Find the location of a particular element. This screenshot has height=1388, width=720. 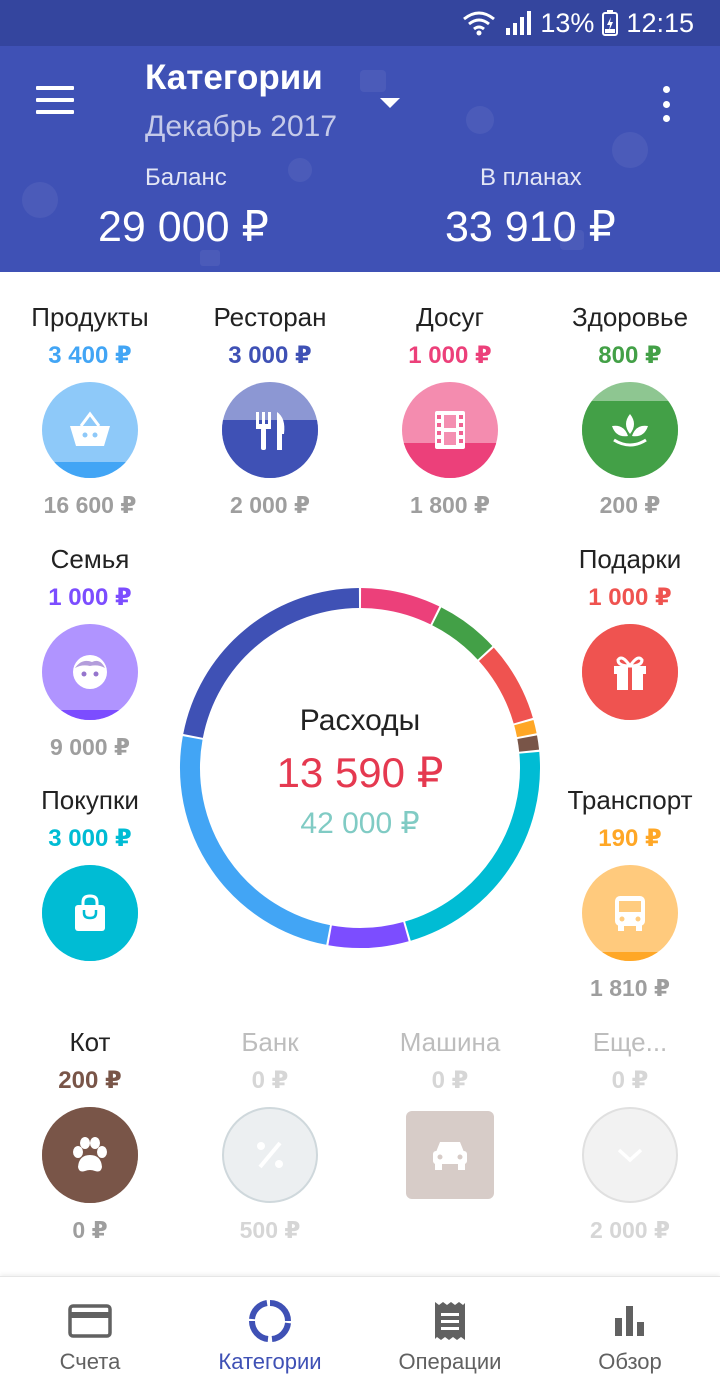

category-name: Досуг is located at coordinates (450, 317).